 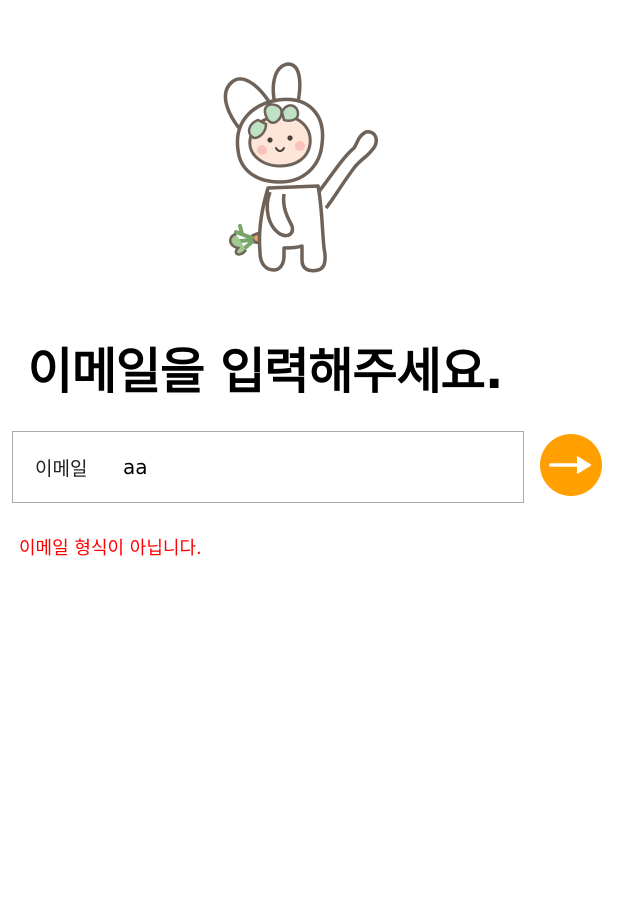 I want to click on next-button, so click(x=571, y=465).